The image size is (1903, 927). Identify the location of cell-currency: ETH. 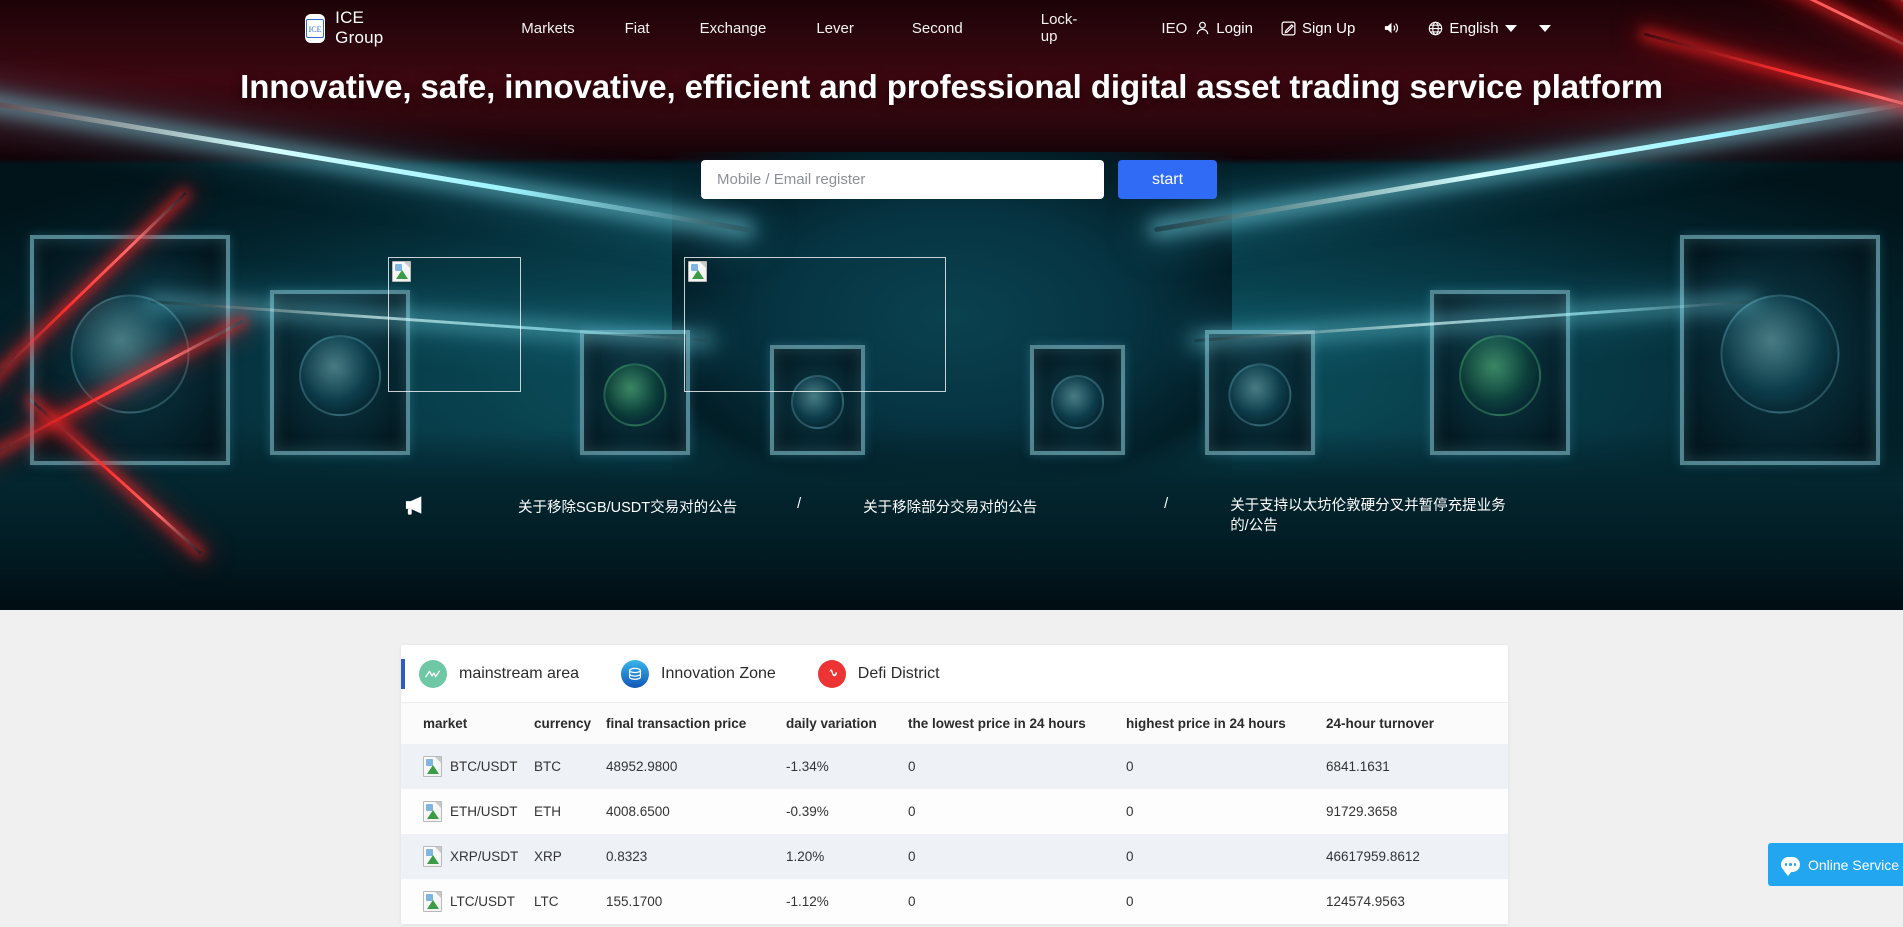
(547, 811).